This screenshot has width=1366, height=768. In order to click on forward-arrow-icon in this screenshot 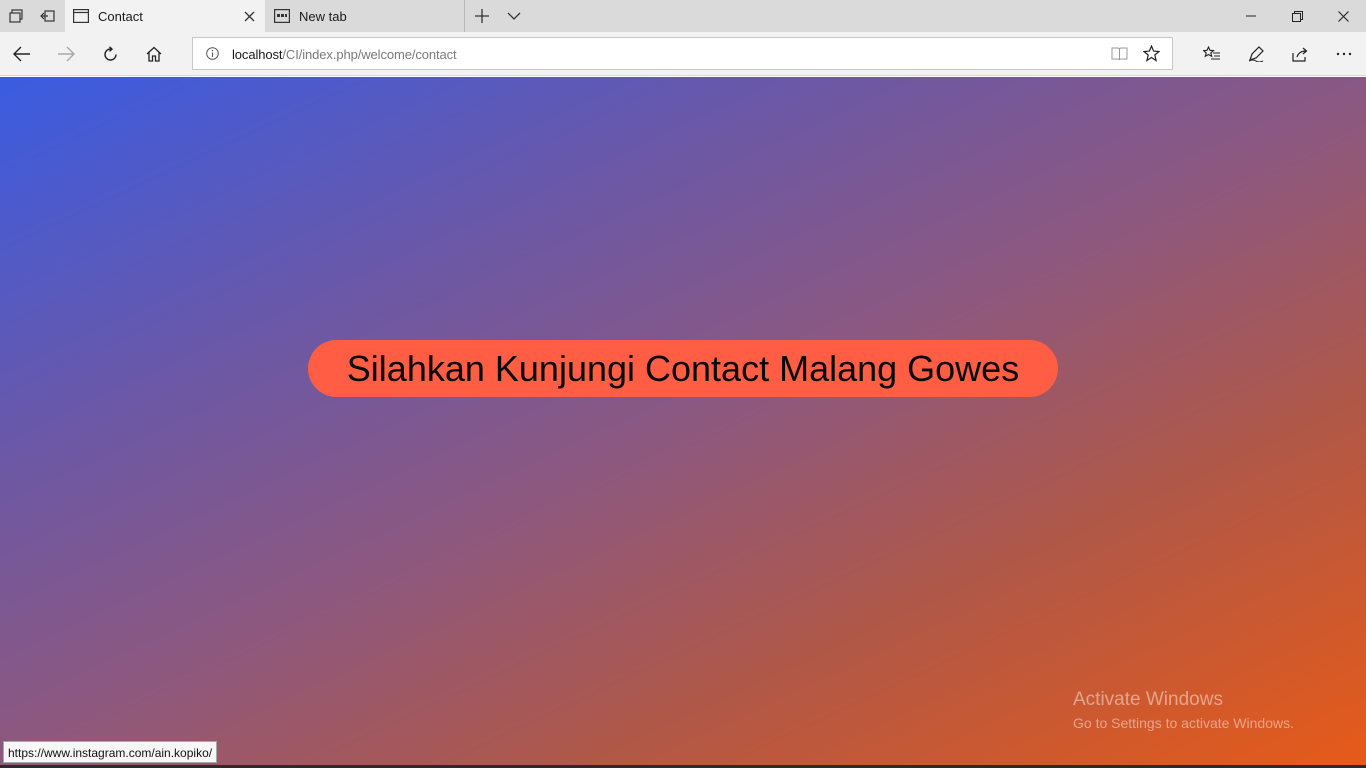, I will do `click(66, 54)`.